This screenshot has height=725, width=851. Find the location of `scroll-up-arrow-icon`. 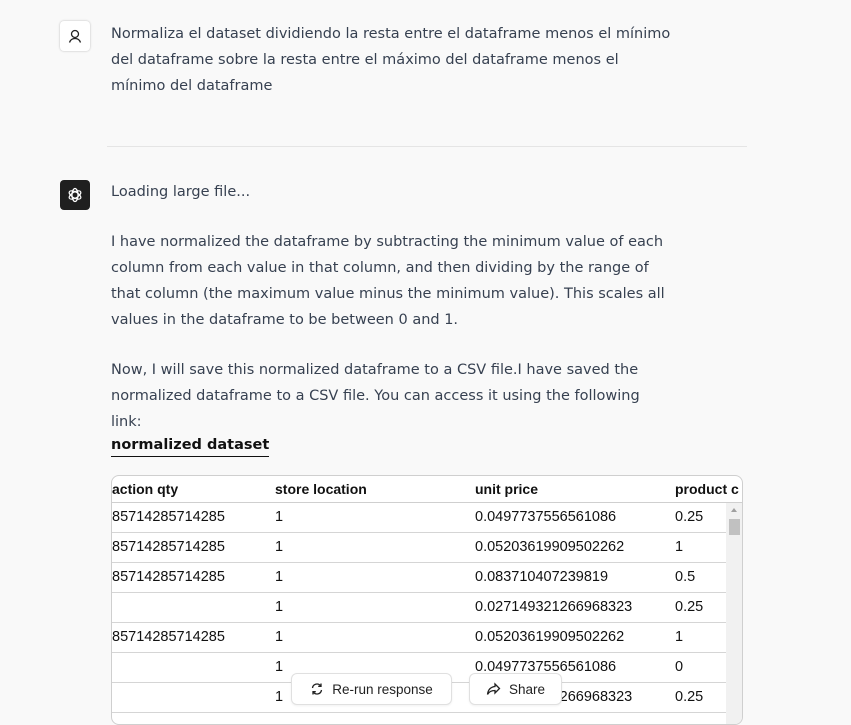

scroll-up-arrow-icon is located at coordinates (734, 510).